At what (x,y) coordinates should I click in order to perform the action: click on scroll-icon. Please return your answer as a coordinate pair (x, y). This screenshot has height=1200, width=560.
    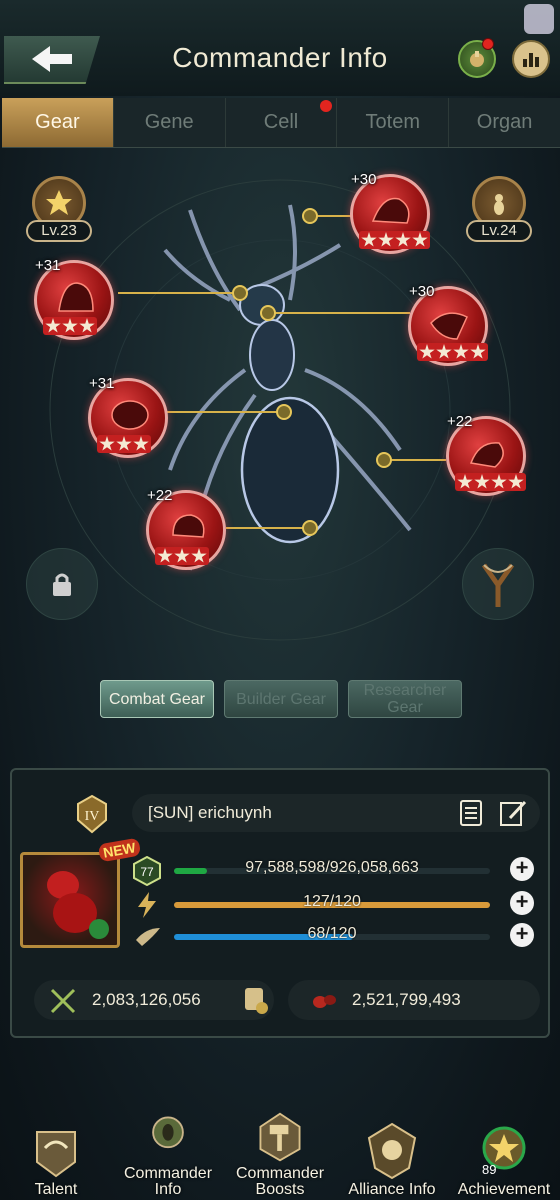
    Looking at the image, I should click on (255, 1000).